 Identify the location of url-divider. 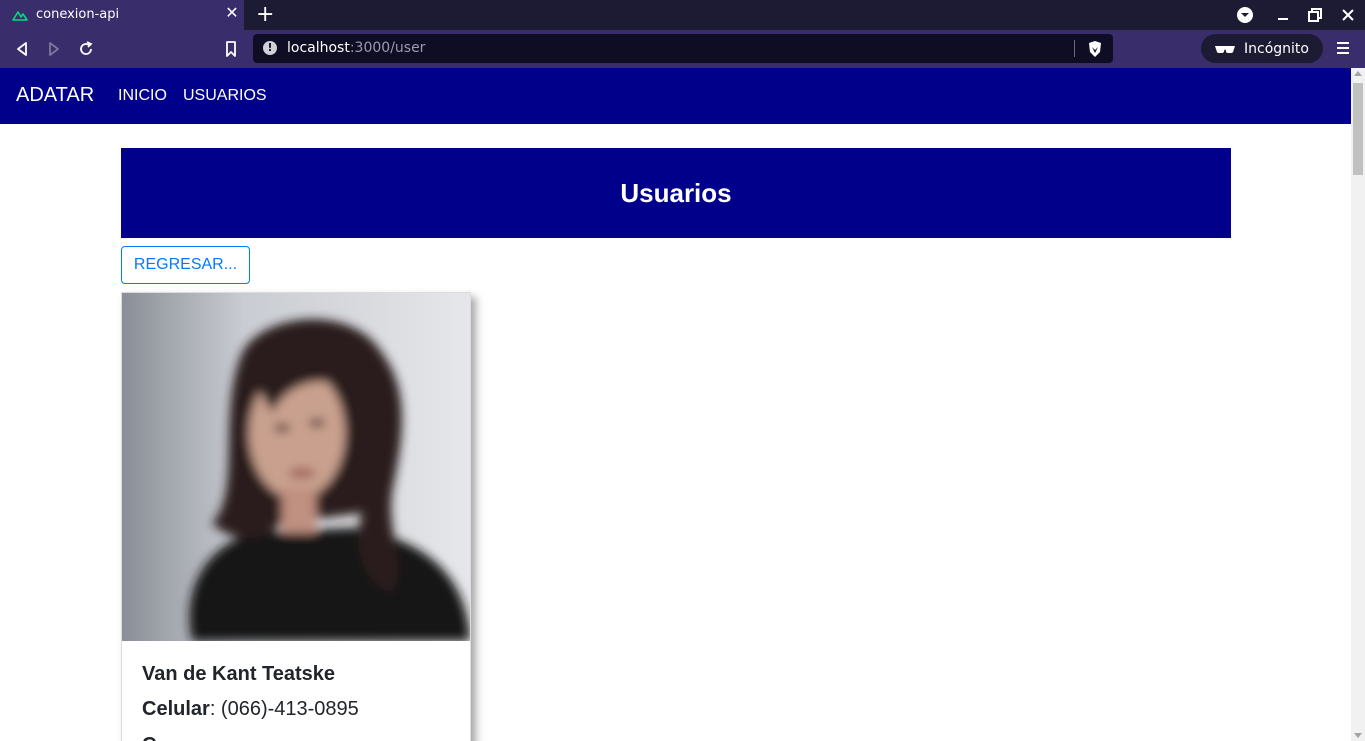
(1074, 48).